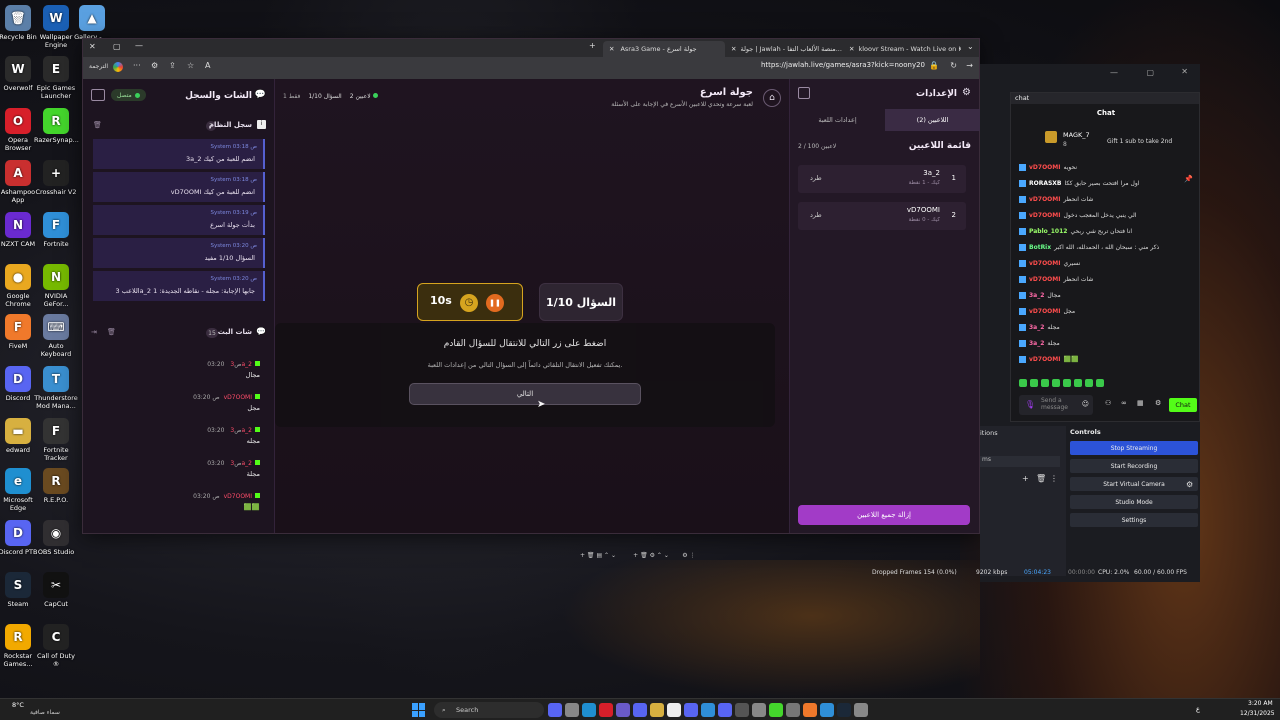  Describe the element at coordinates (592, 45) in the screenshot. I see `new-tab-icon: +` at that location.